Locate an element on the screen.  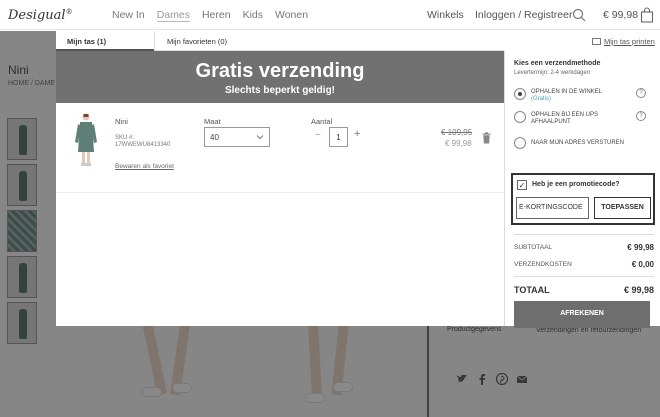
trash-icon is located at coordinates (486, 138).